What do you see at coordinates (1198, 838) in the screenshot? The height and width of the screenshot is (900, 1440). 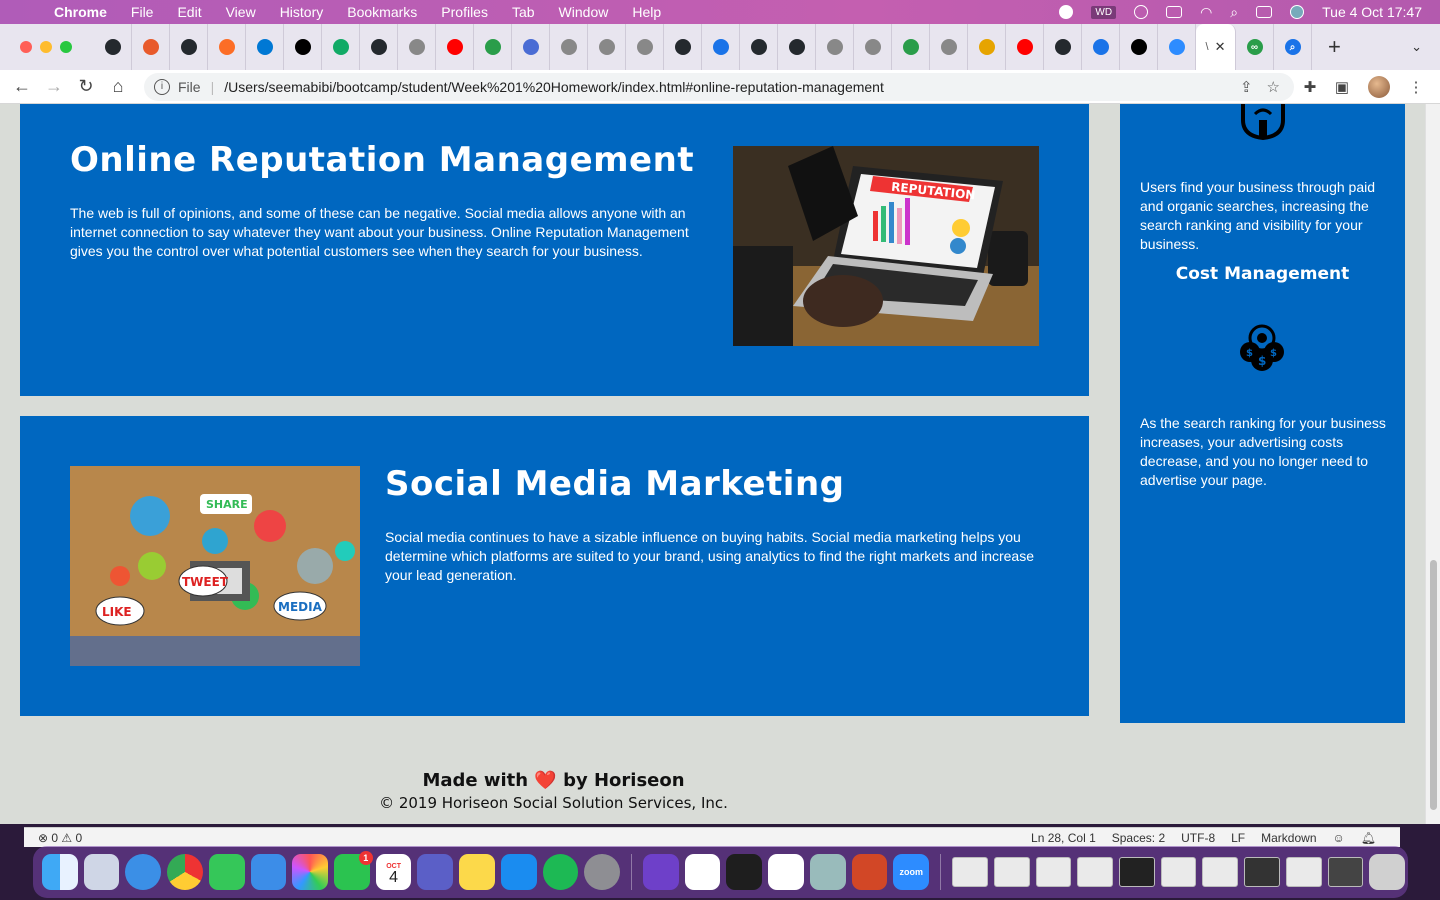 I see `encoding: UTF-8` at bounding box center [1198, 838].